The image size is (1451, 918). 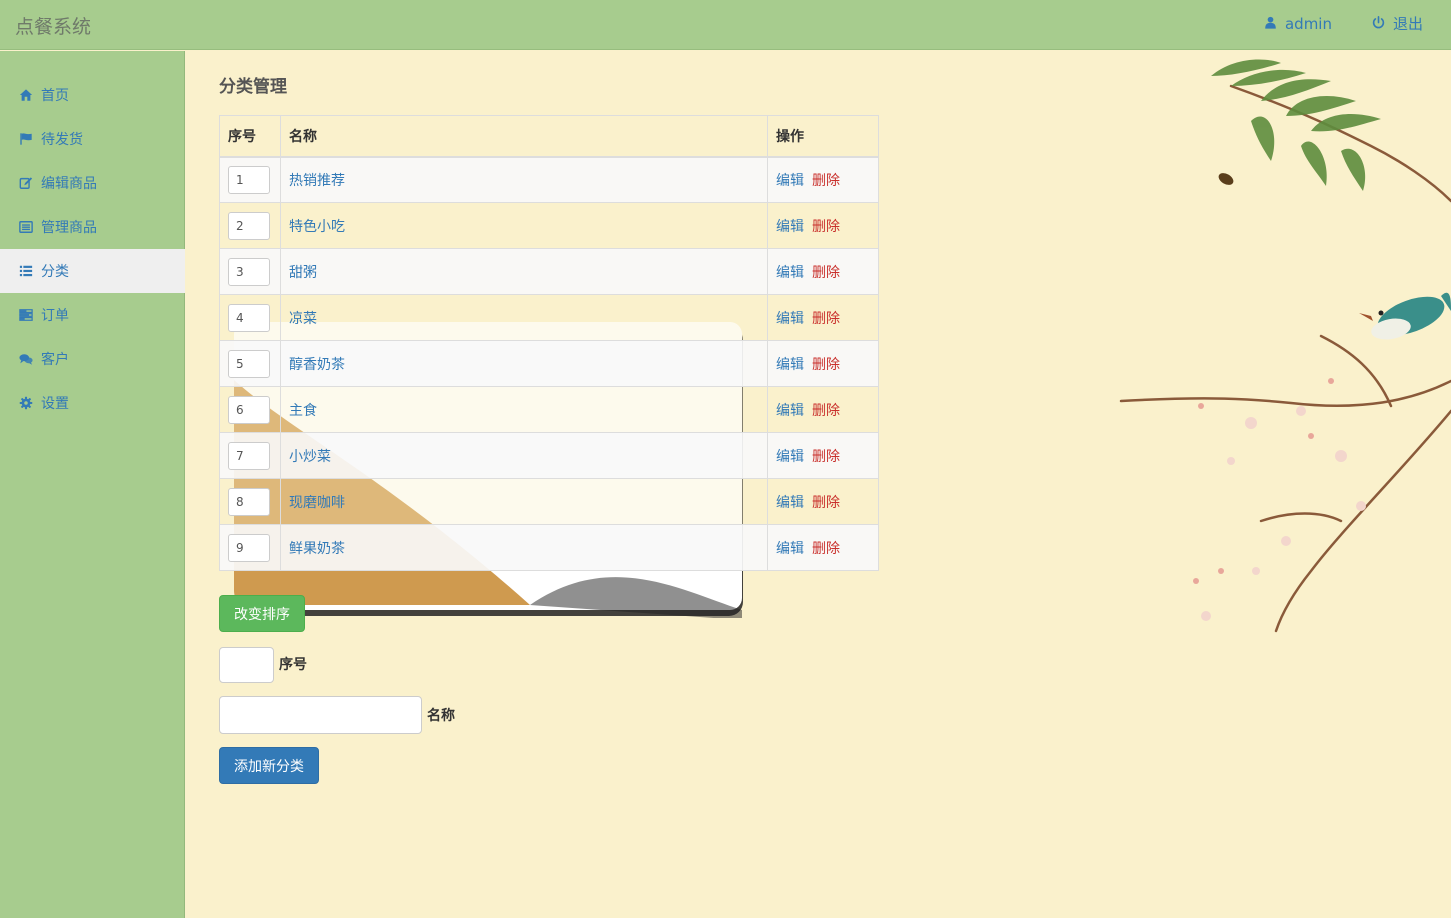 What do you see at coordinates (320, 715) in the screenshot?
I see `new-name-input` at bounding box center [320, 715].